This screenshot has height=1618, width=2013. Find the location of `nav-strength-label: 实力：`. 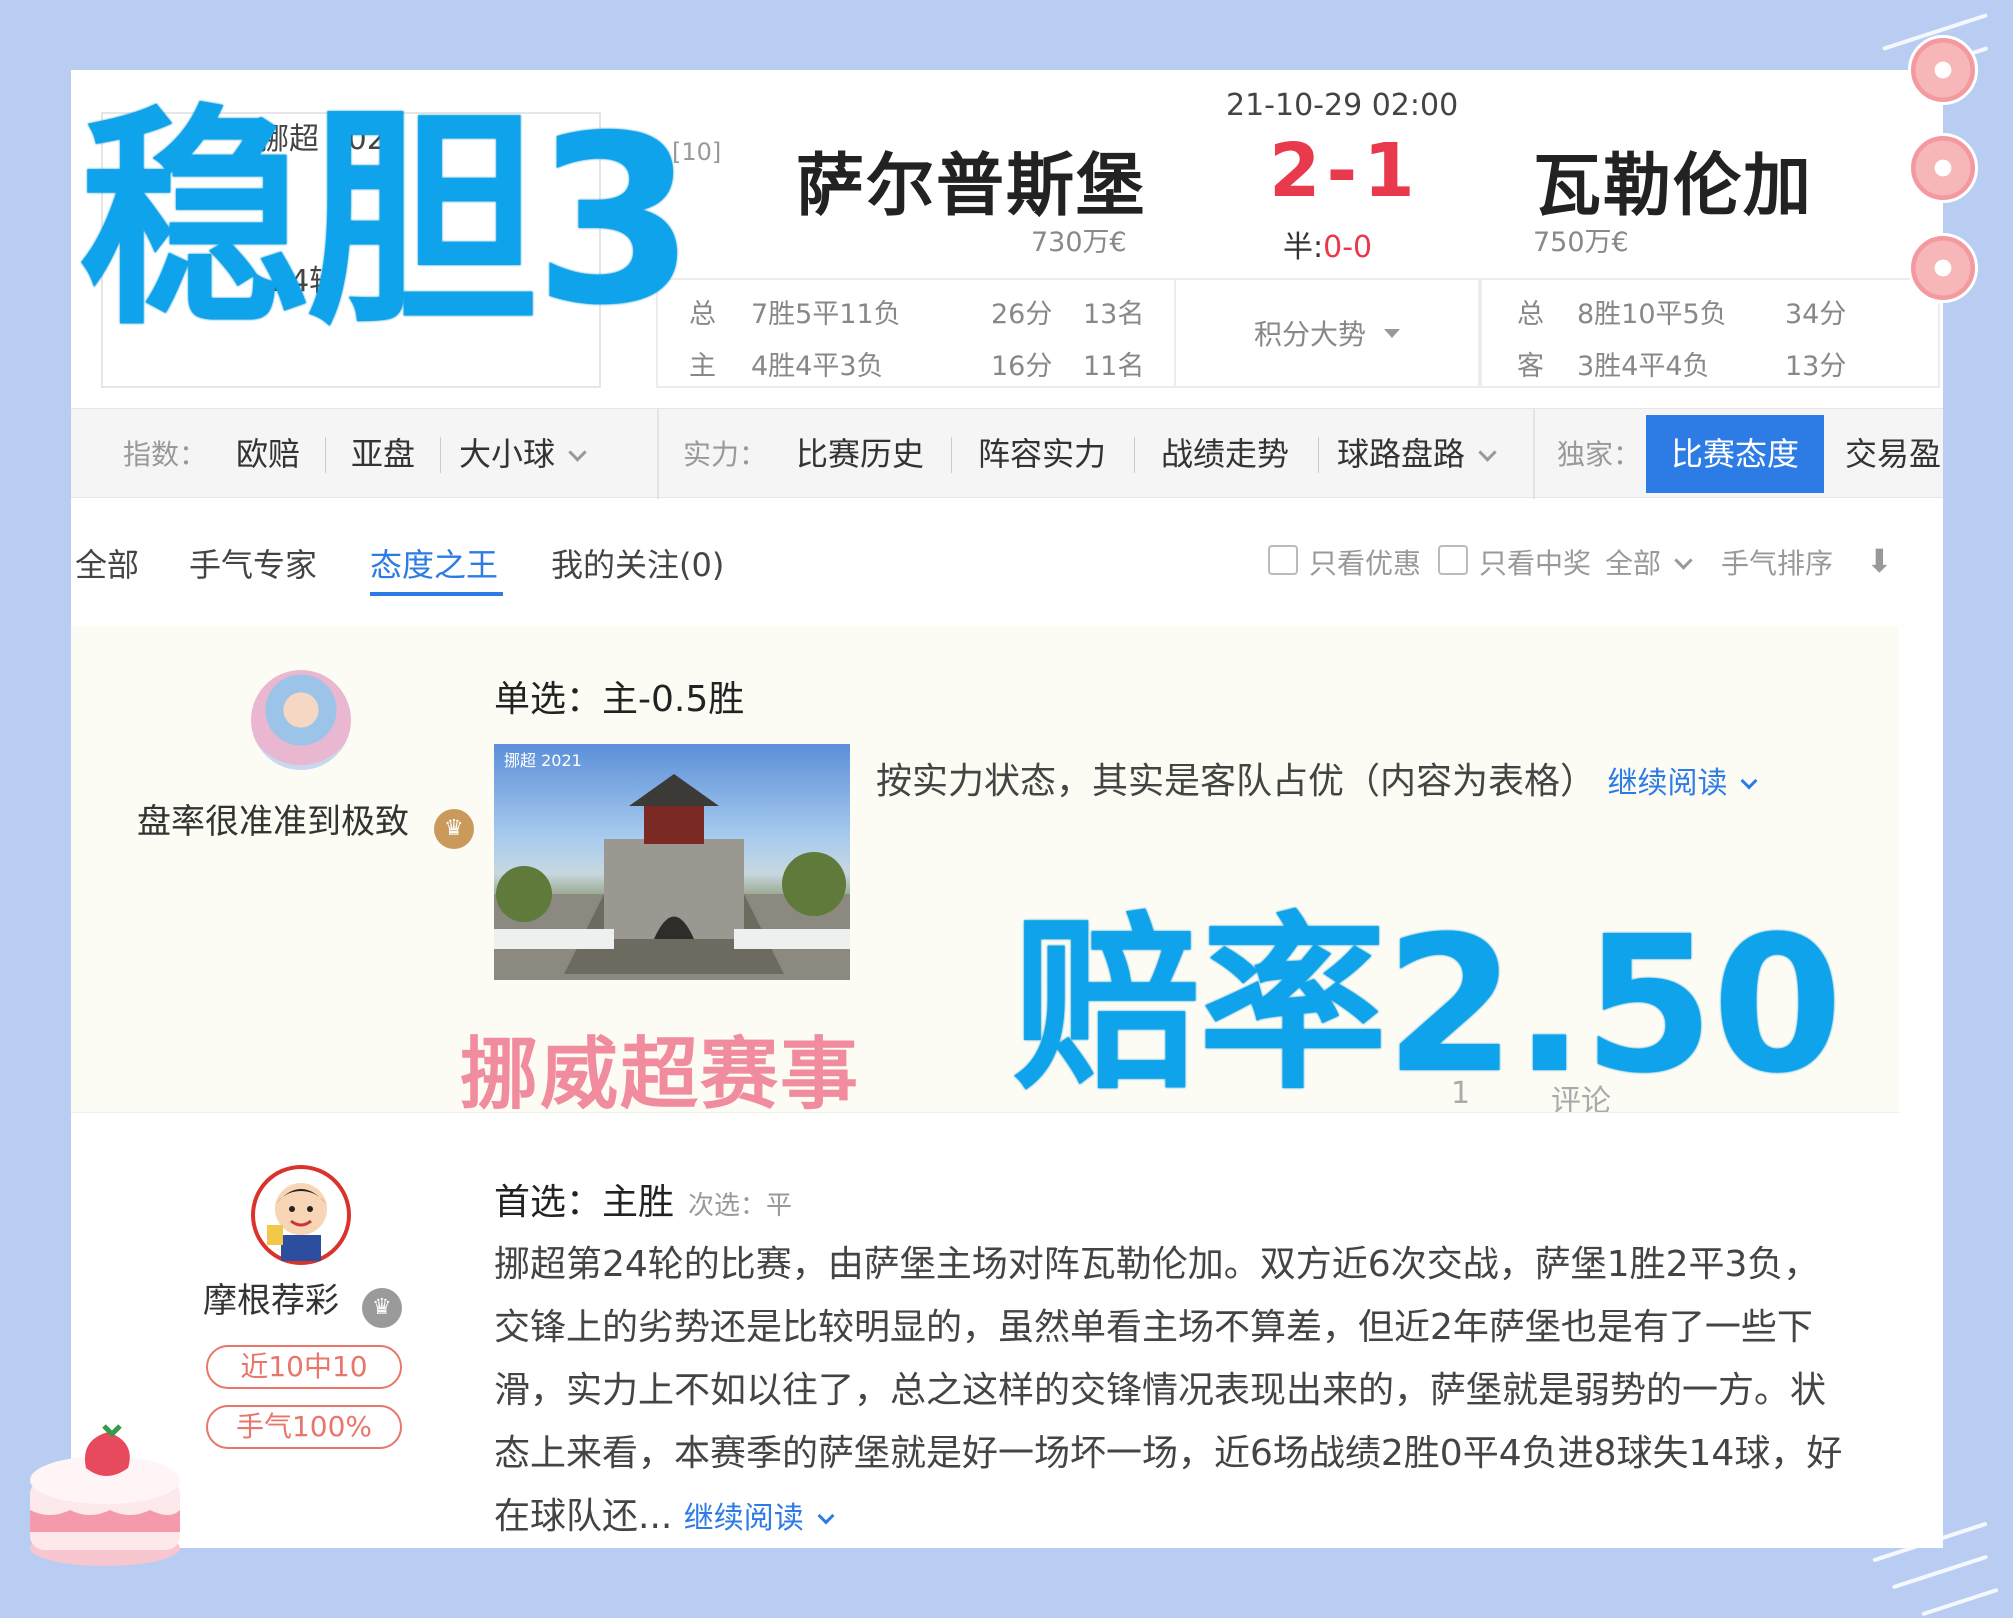

nav-strength-label: 实力： is located at coordinates (725, 454).